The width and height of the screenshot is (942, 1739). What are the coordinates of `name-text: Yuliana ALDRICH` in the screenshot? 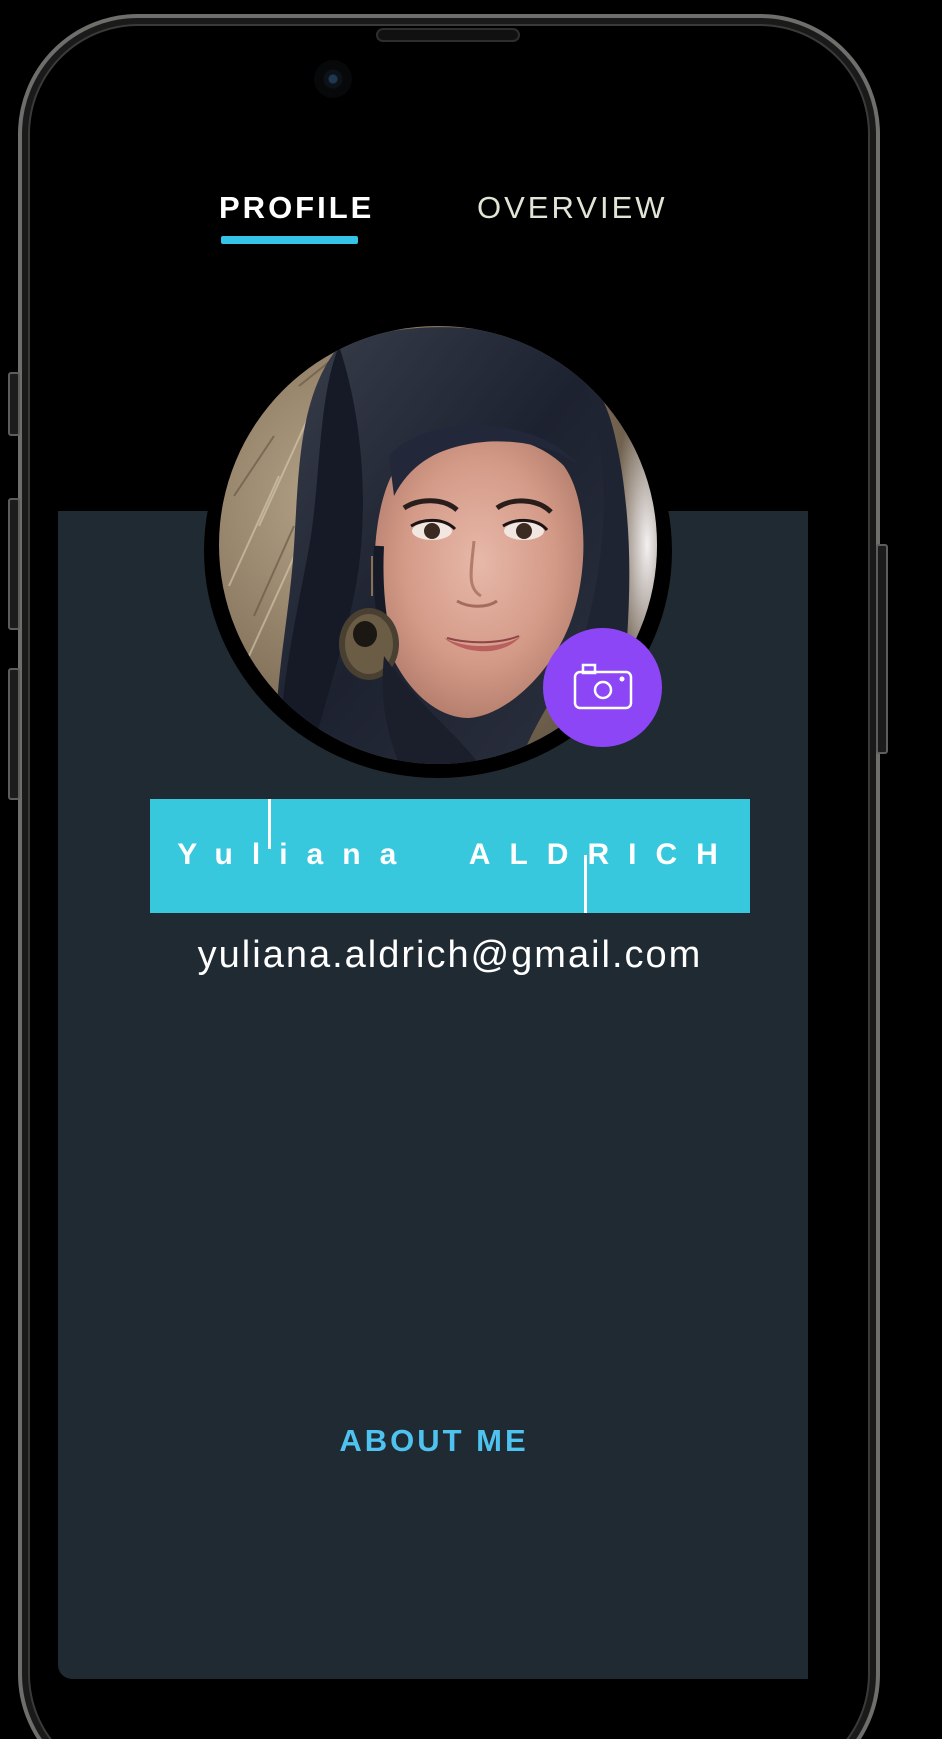 It's located at (457, 854).